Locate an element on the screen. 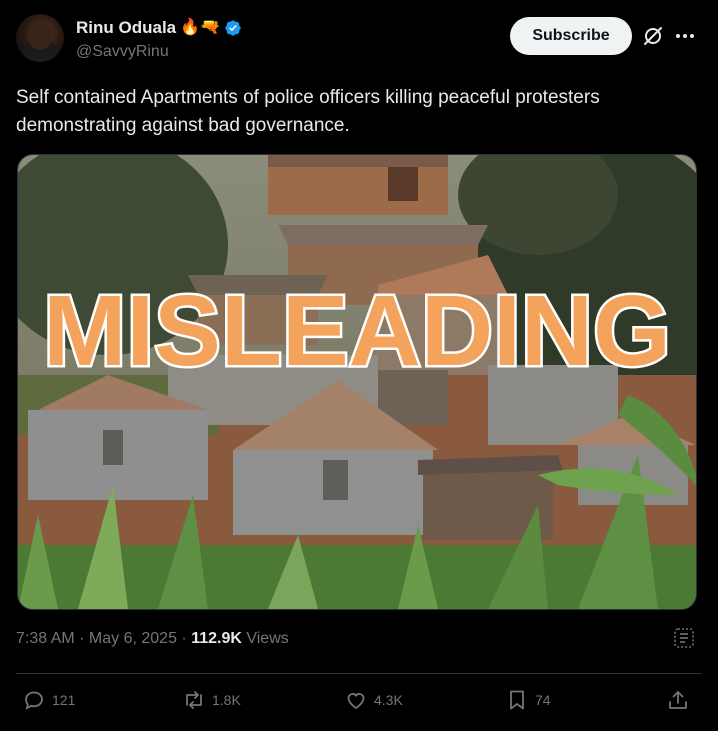  heart-icon is located at coordinates (356, 701).